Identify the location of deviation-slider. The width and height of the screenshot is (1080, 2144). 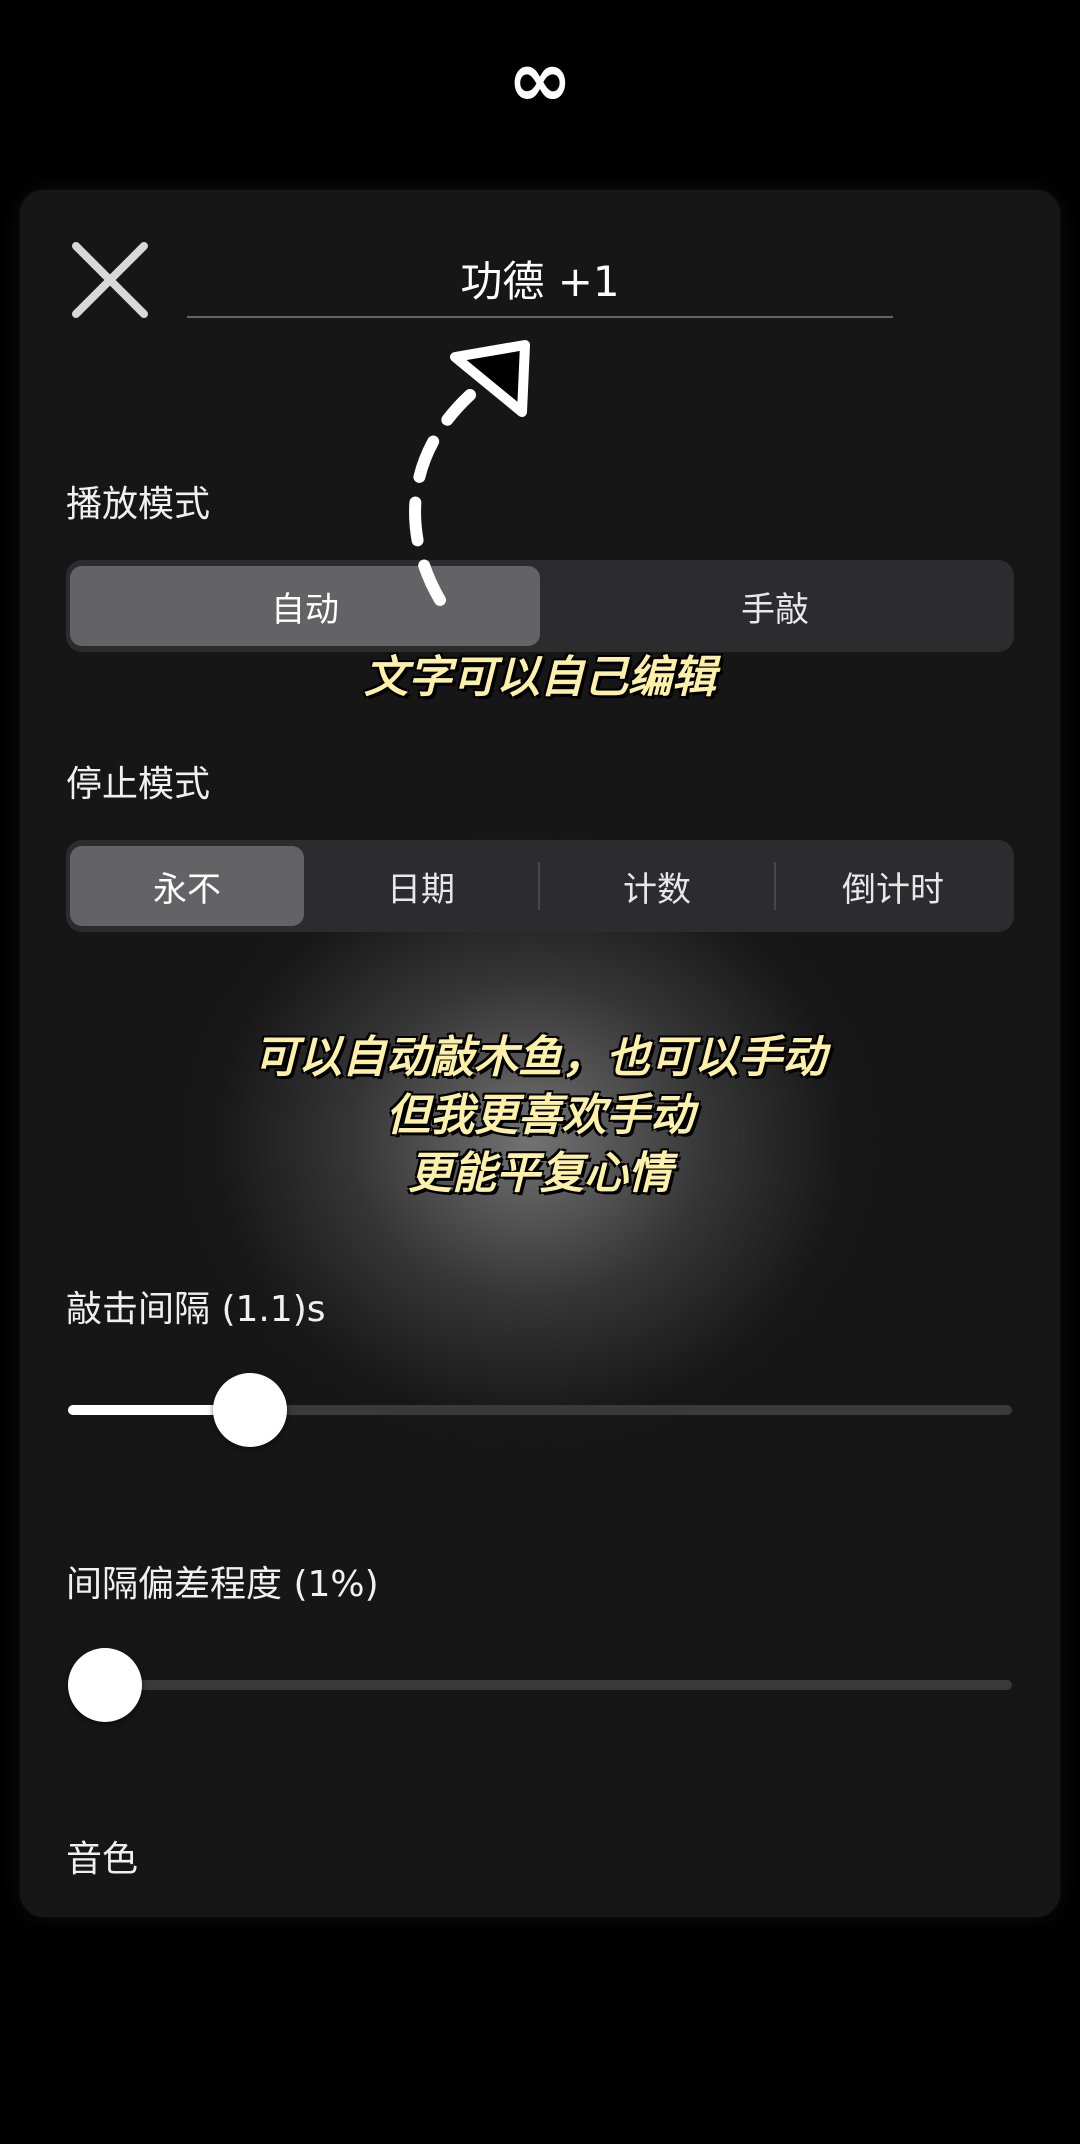
(540, 1685).